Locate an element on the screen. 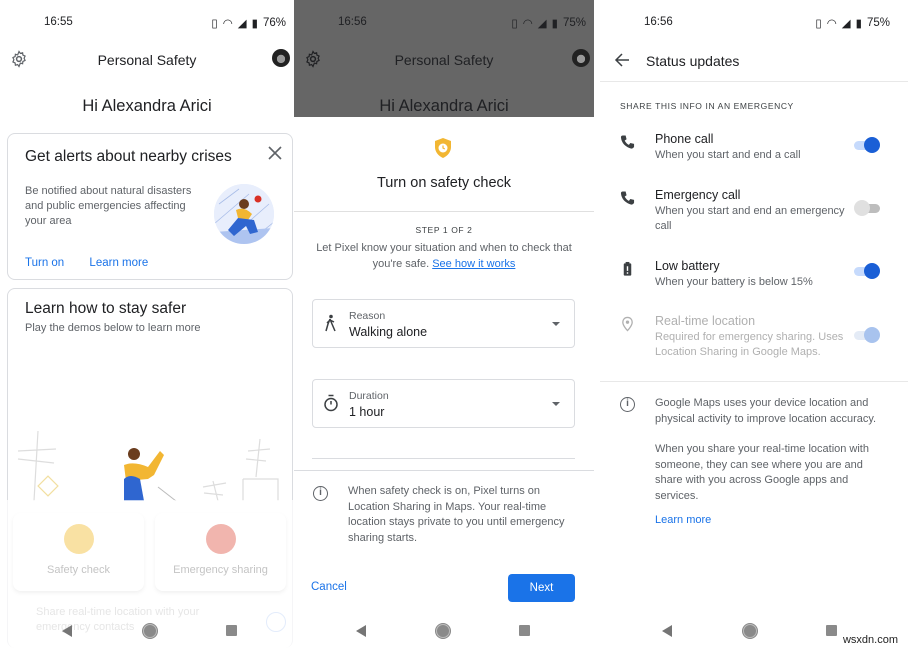 Image resolution: width=908 pixels, height=650 pixels. duration-value: 1 hour is located at coordinates (367, 412).